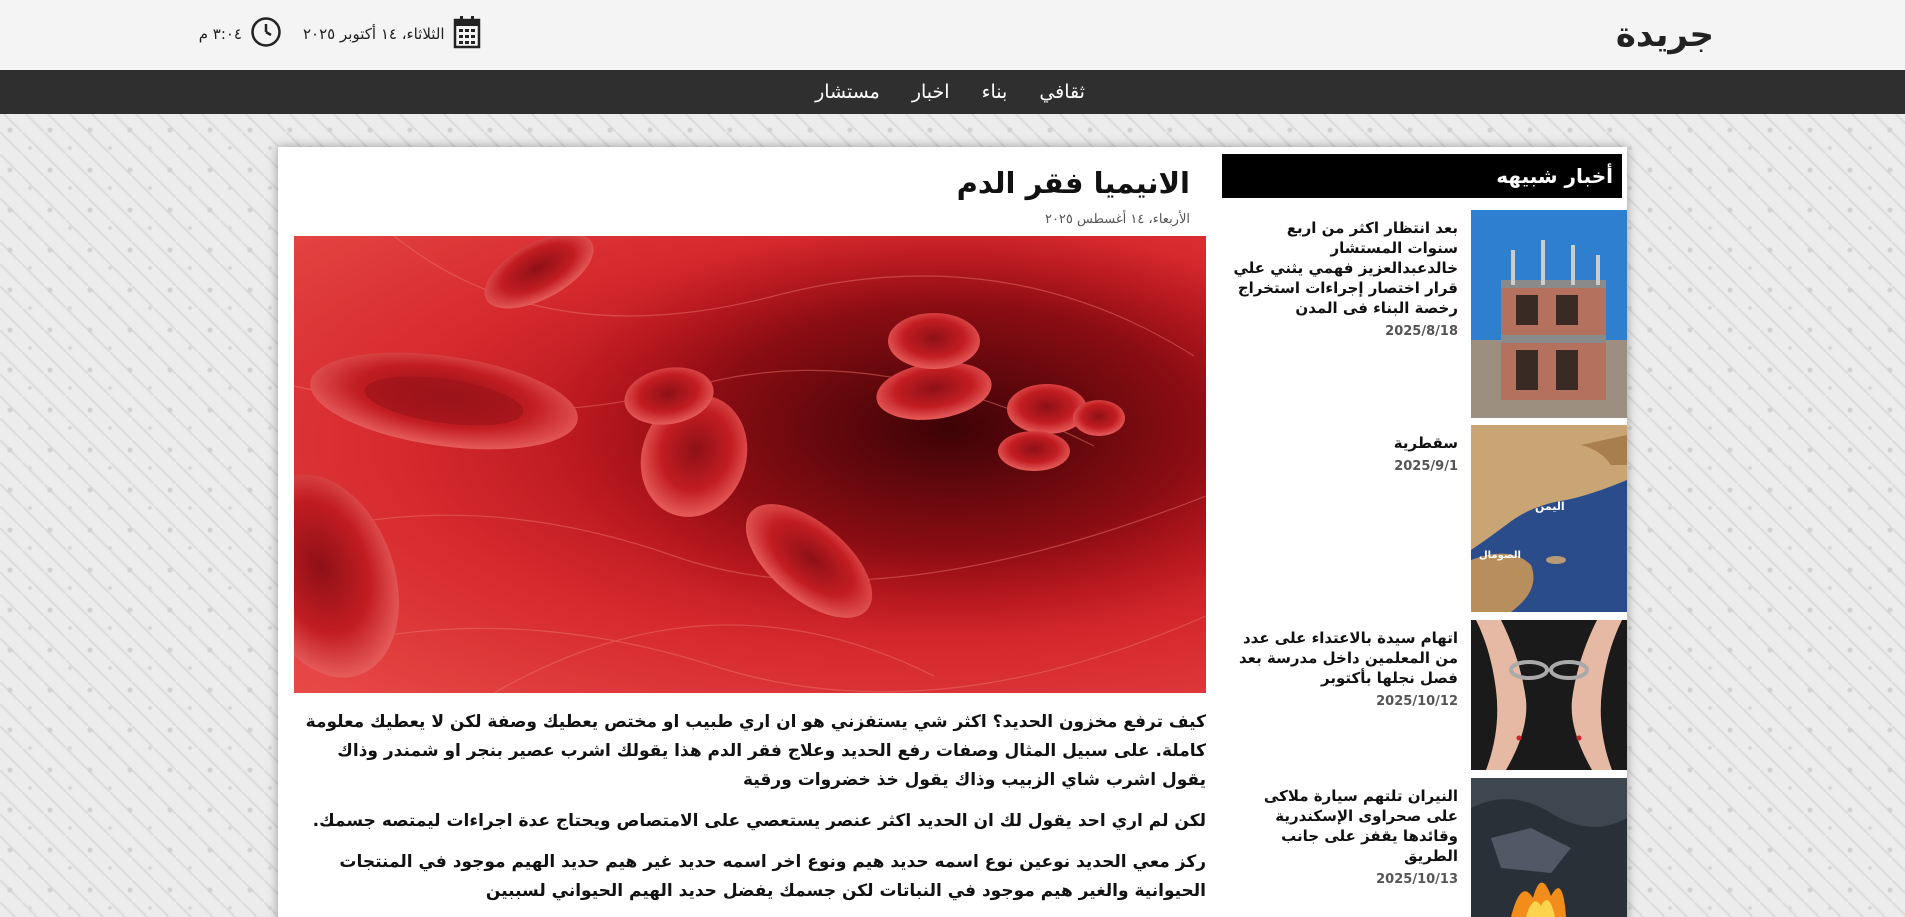 The height and width of the screenshot is (917, 1905). What do you see at coordinates (1424, 518) in the screenshot?
I see `related-news-item: اليمن الصومال سقطرية 2025/9/1` at bounding box center [1424, 518].